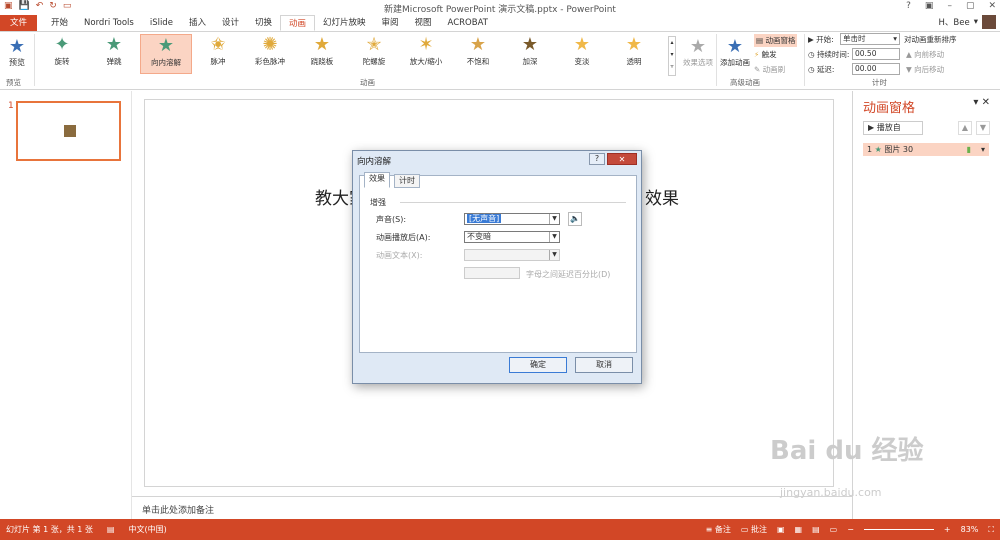 The height and width of the screenshot is (540, 1000). Describe the element at coordinates (114, 61) in the screenshot. I see `effect-label: 弹跳` at that location.